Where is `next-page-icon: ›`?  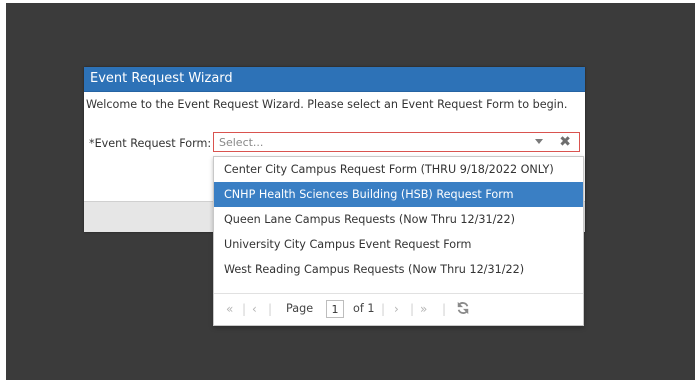
next-page-icon: › is located at coordinates (396, 309).